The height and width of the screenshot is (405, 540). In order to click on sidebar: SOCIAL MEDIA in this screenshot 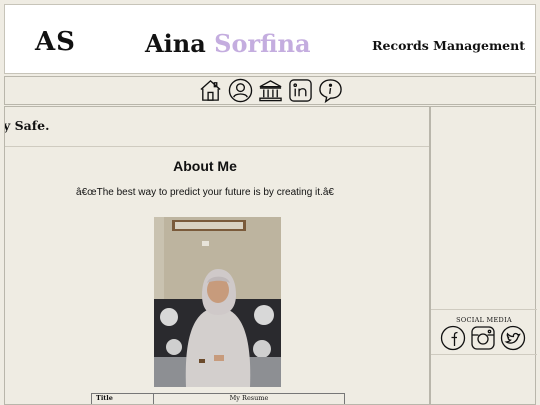, I will do `click(483, 255)`.